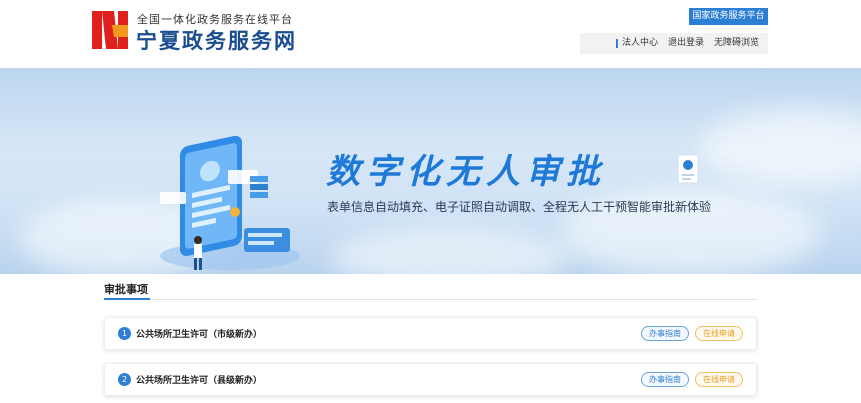  I want to click on section-title-text: 审批事项, so click(126, 289).